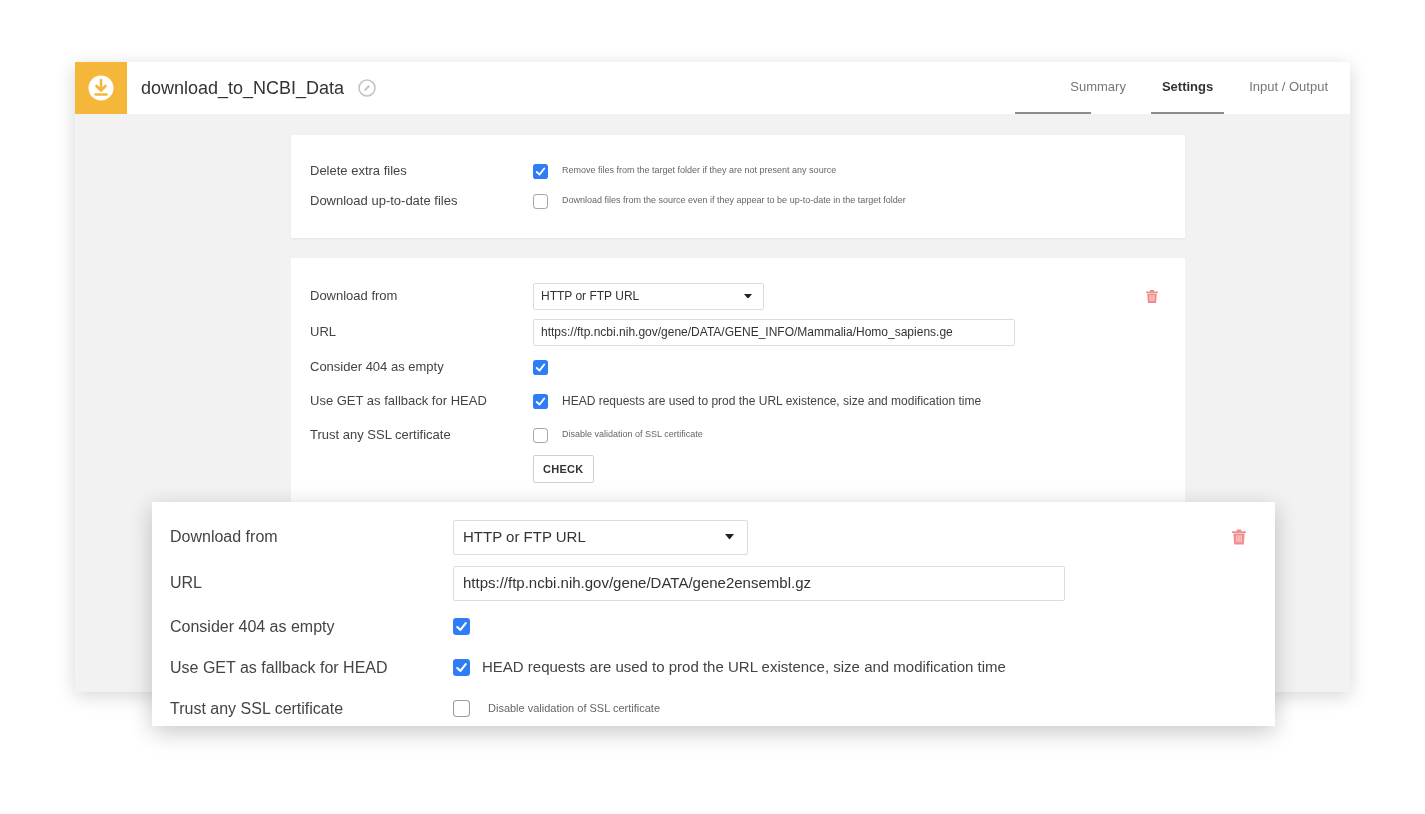 The image size is (1425, 814). Describe the element at coordinates (1187, 88) in the screenshot. I see `tab: Settings` at that location.